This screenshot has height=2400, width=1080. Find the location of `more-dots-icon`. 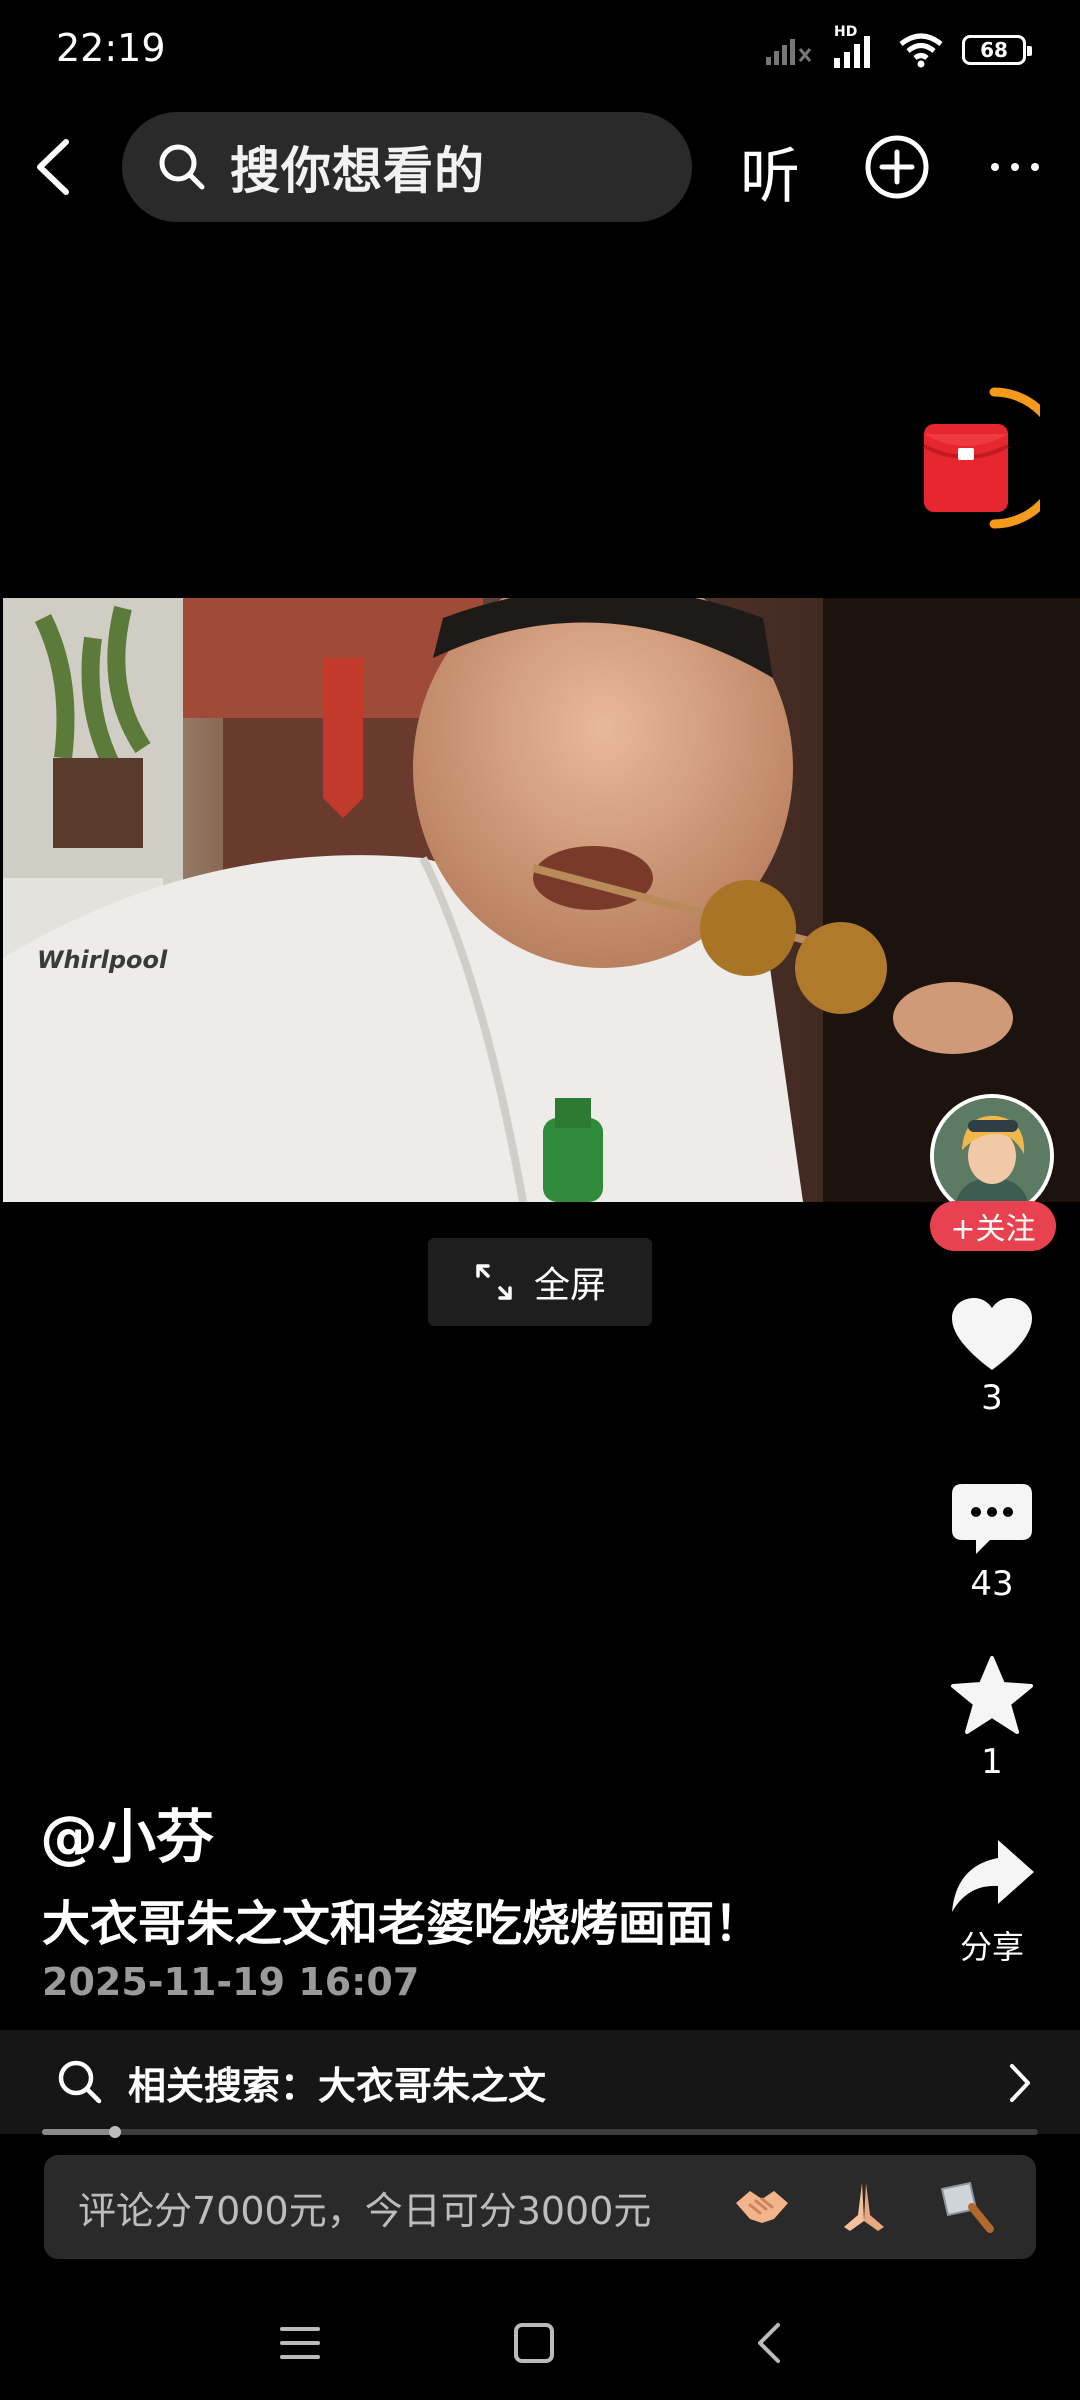

more-dots-icon is located at coordinates (1015, 167).